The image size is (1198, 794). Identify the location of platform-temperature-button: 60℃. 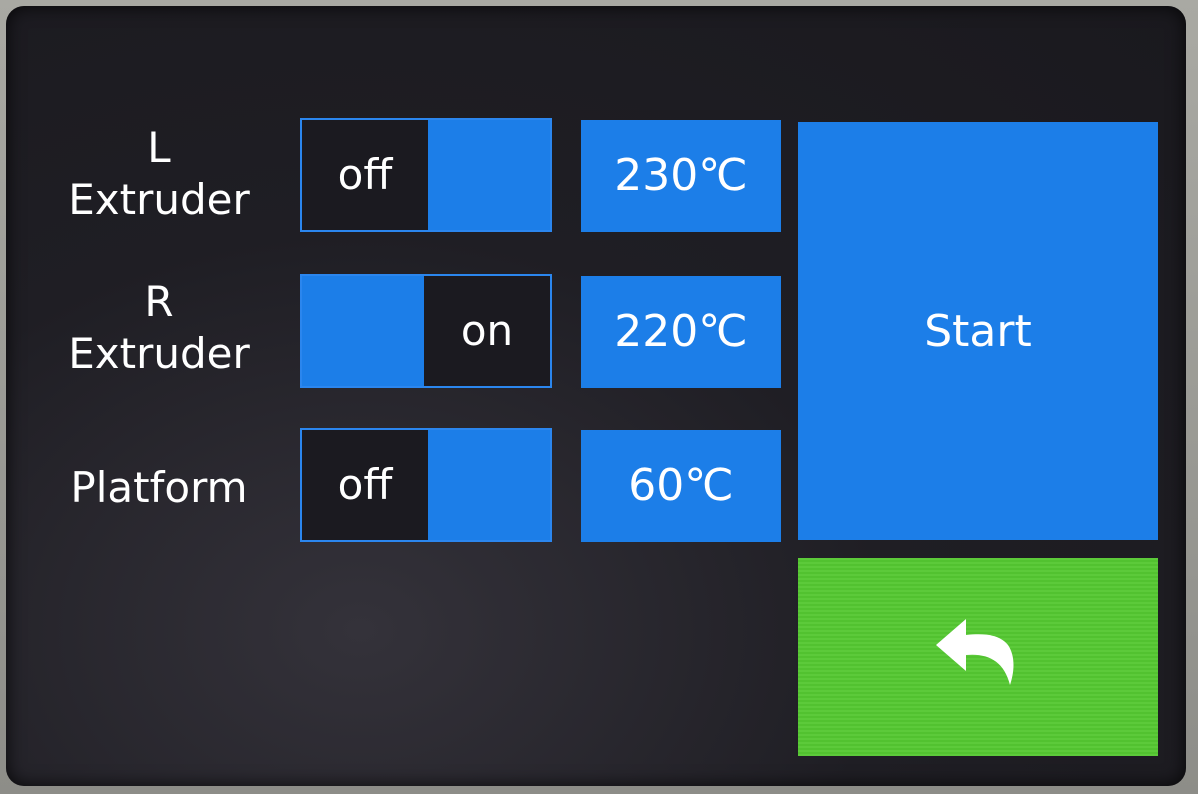
(681, 486).